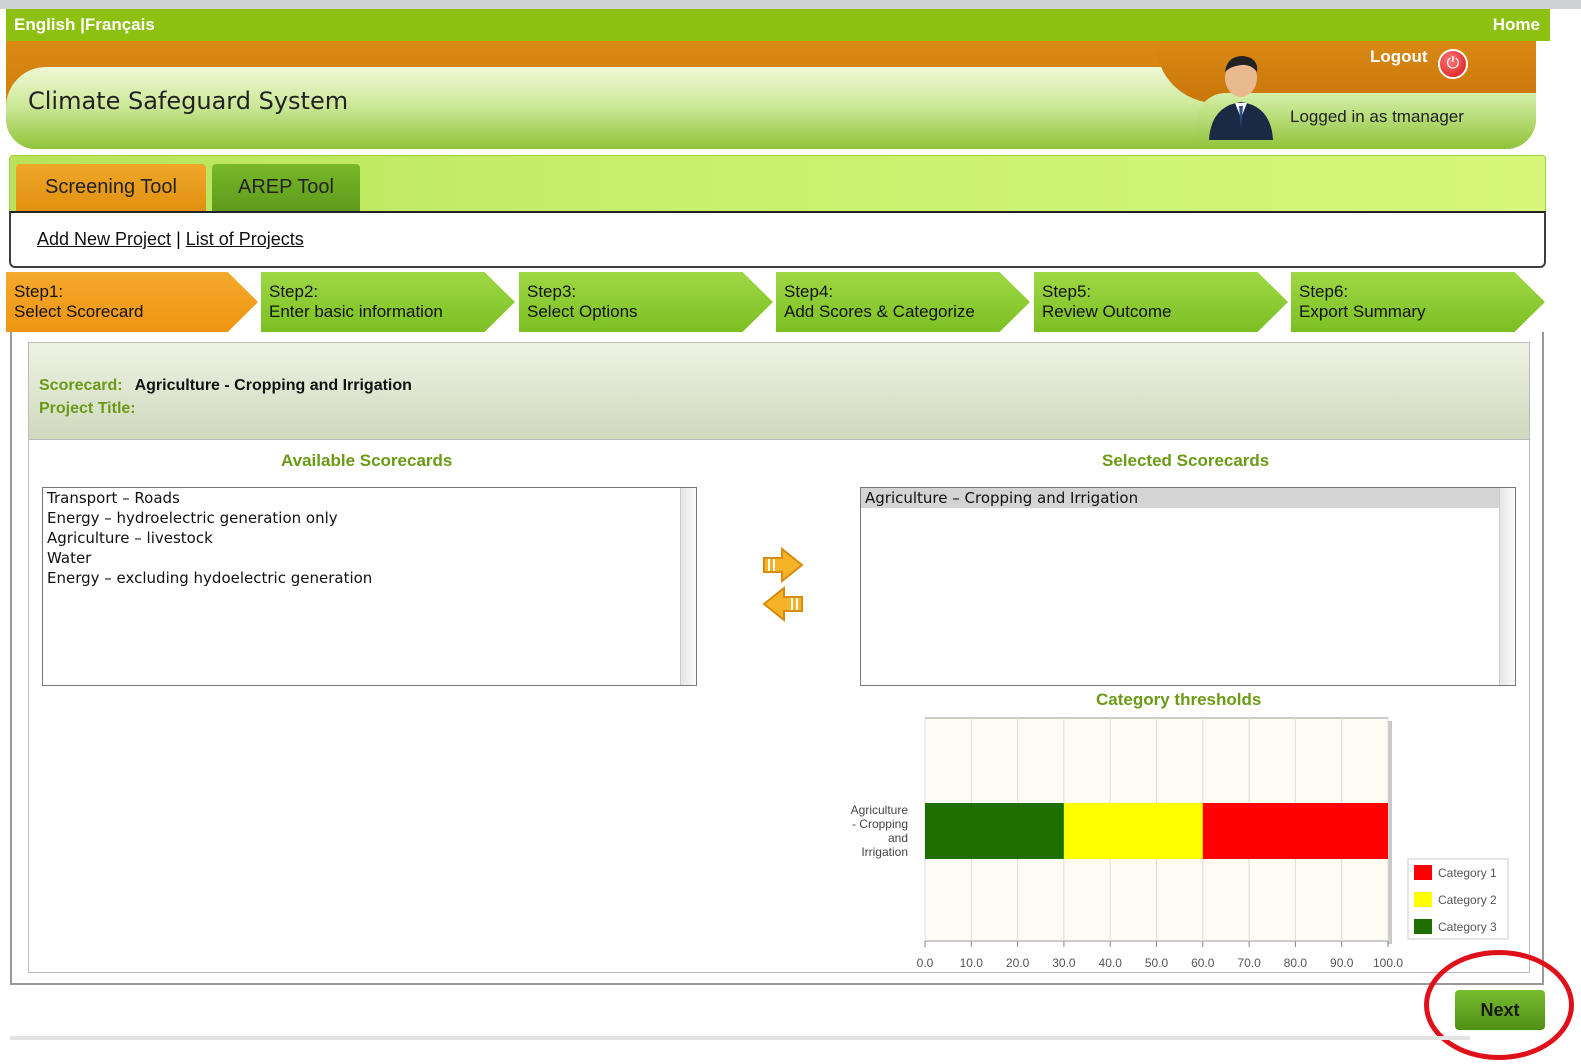  I want to click on user-avatar-icon, so click(1241, 98).